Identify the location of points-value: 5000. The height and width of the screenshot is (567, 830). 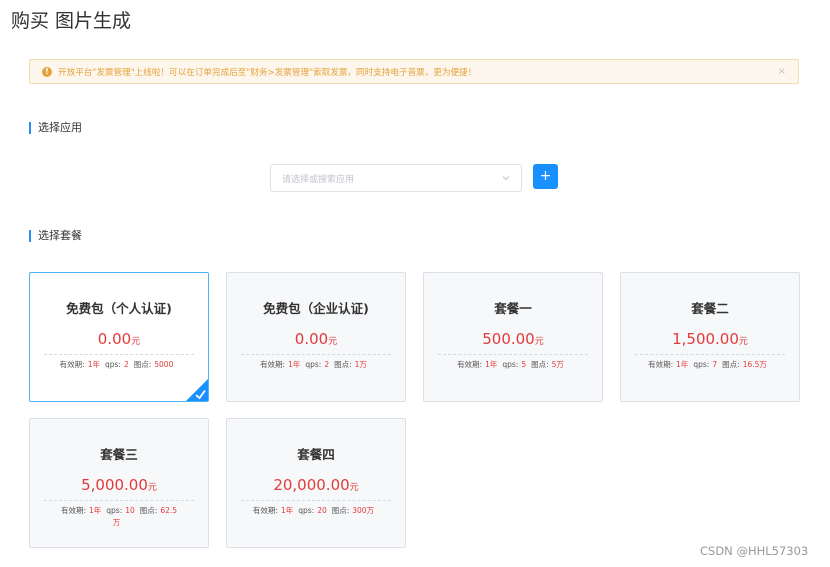
(164, 364).